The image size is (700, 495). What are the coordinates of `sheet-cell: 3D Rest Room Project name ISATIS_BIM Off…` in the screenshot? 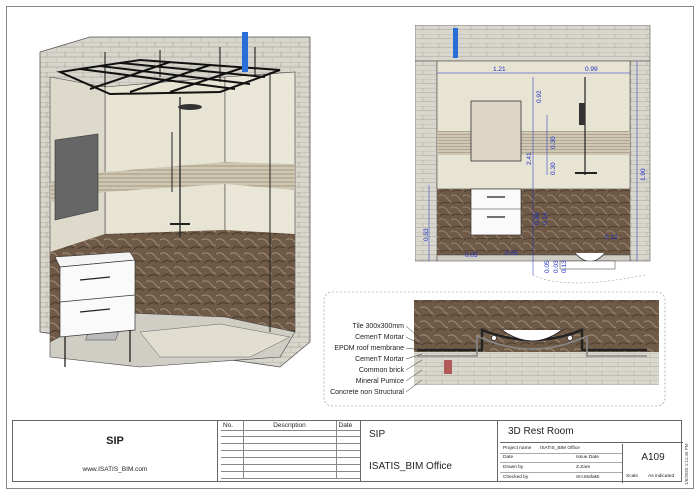 It's located at (591, 452).